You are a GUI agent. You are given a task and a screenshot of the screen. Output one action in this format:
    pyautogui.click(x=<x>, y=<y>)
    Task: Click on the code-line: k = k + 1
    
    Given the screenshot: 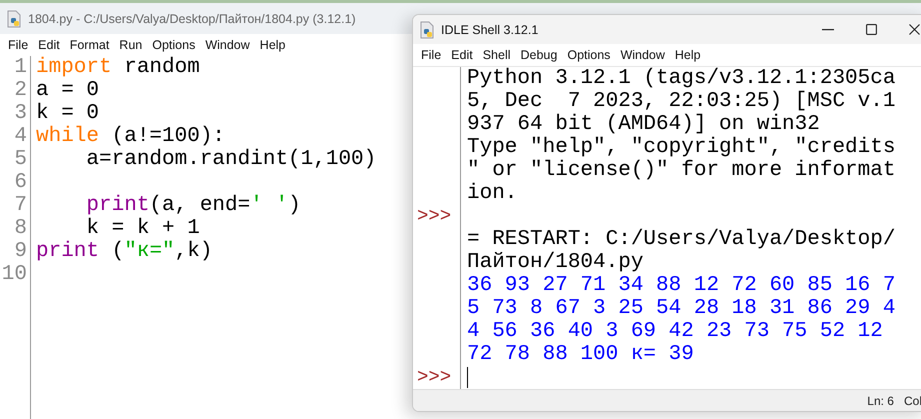 What is the action you would take?
    pyautogui.click(x=143, y=228)
    